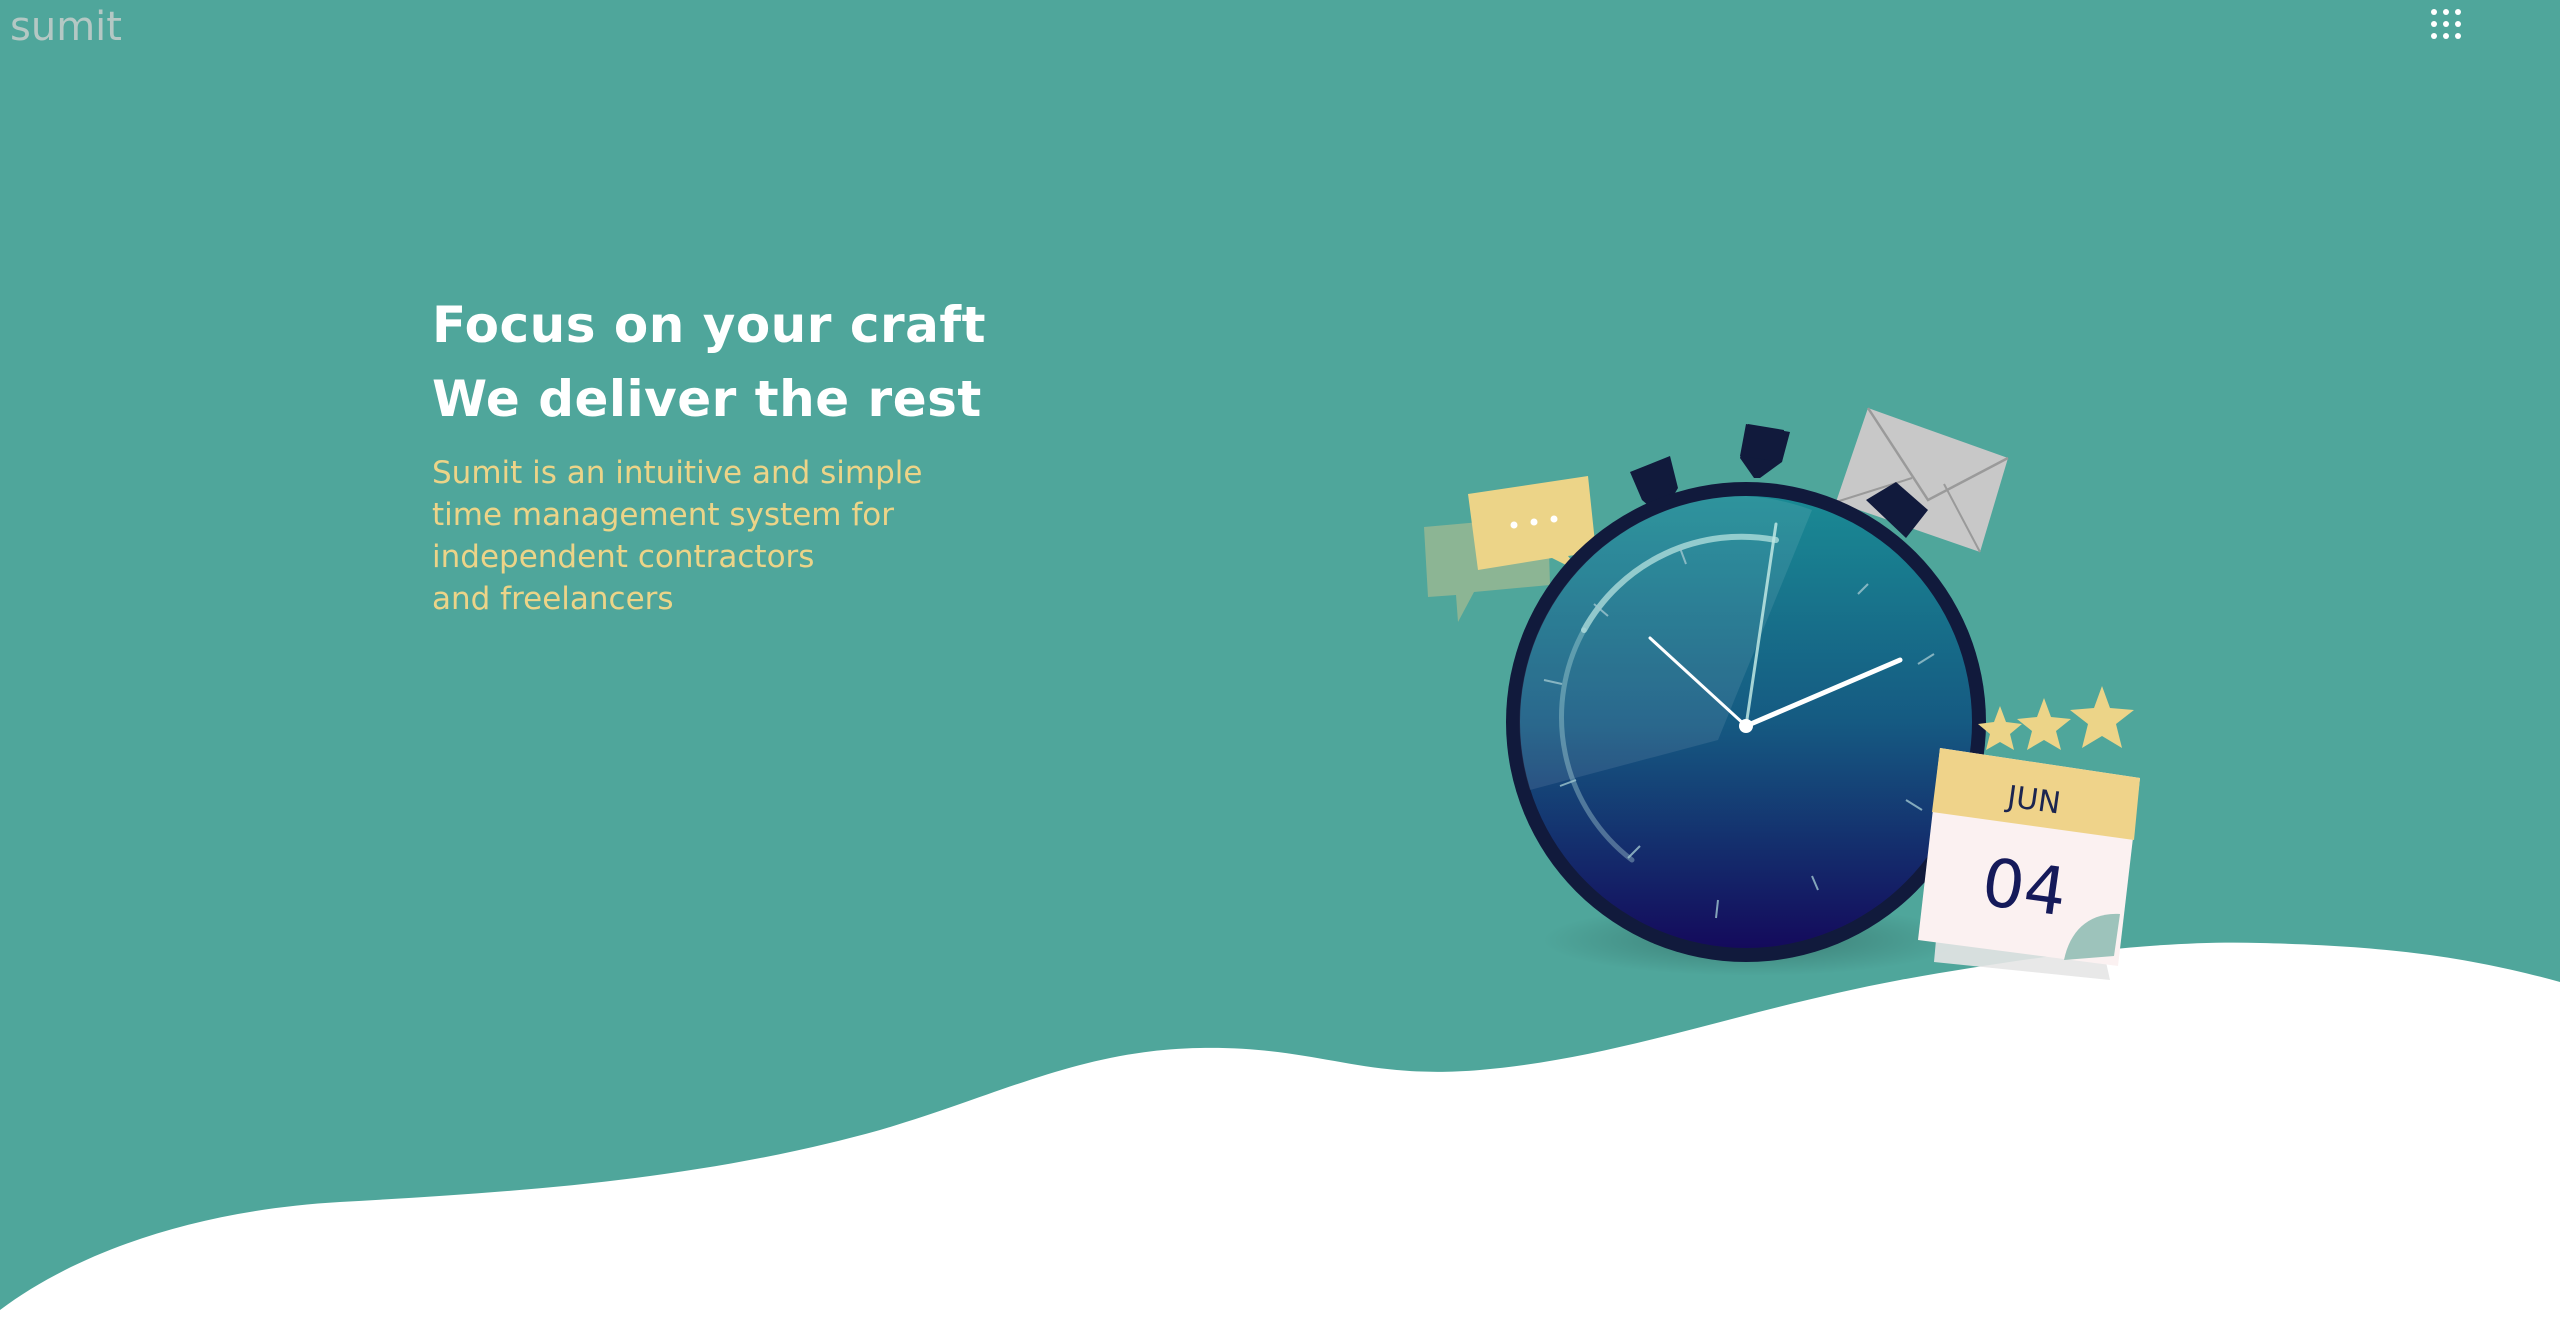  I want to click on hero-illustration: JUN 04, so click(1782, 693).